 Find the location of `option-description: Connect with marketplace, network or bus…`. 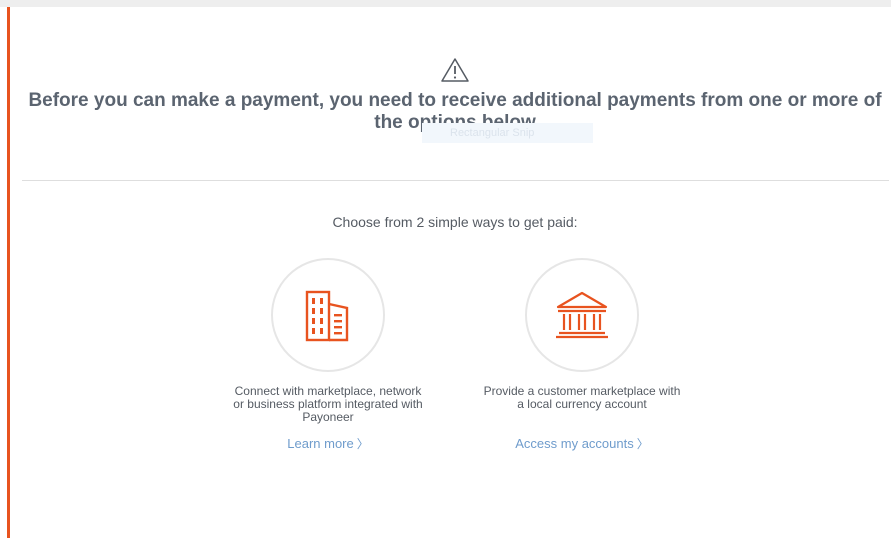

option-description: Connect with marketplace, network or bus… is located at coordinates (328, 404).